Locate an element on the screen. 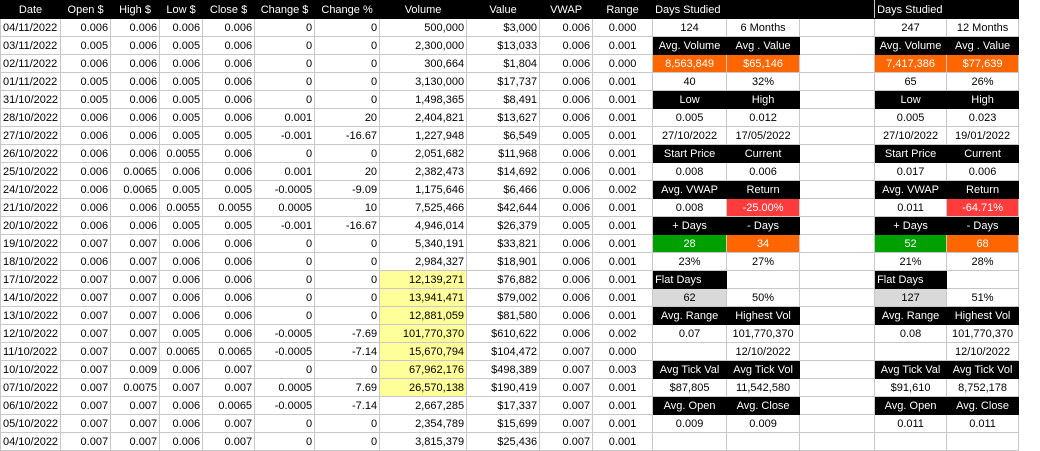 The width and height of the screenshot is (1040, 451). cell-change-dollar: -0.0005 is located at coordinates (285, 189).